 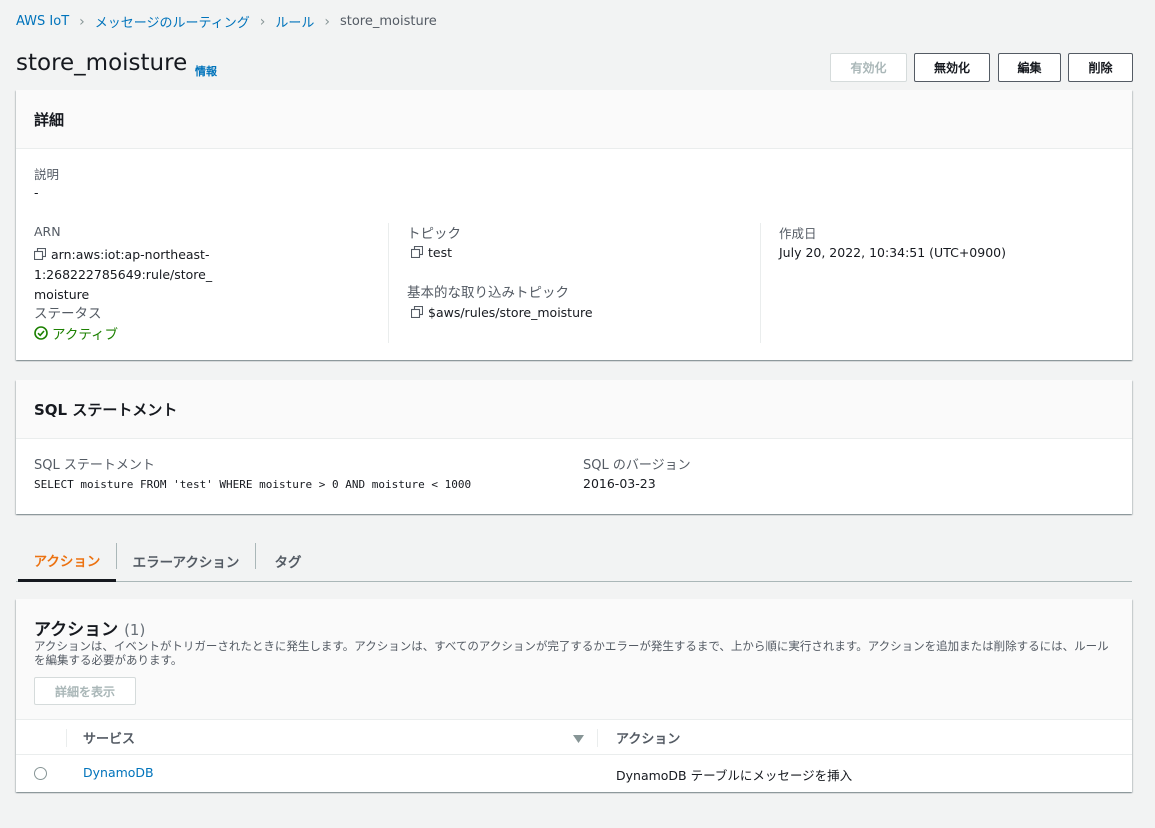 I want to click on breadcrumb-aws-iot: AWS IoT, so click(x=42, y=21).